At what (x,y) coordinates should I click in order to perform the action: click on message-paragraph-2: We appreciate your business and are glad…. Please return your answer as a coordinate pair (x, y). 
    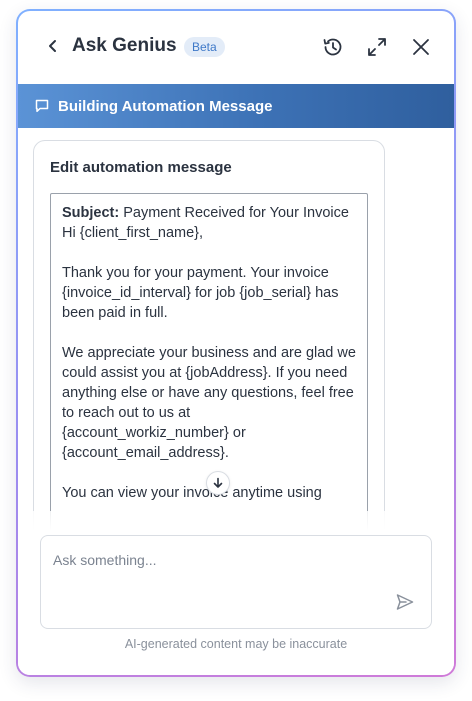
    Looking at the image, I should click on (209, 403).